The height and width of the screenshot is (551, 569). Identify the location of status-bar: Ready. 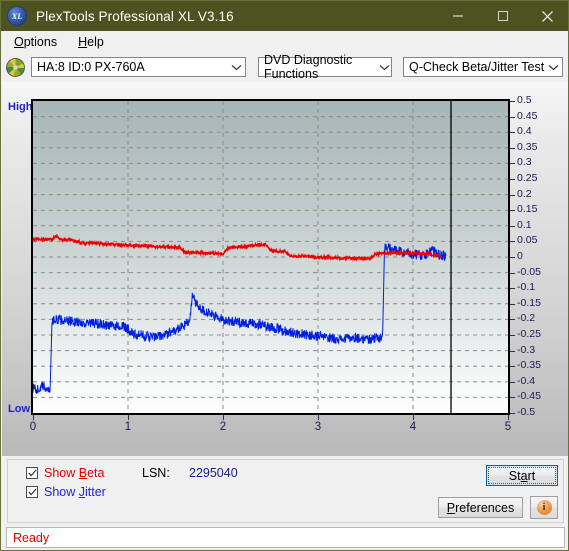
(285, 537).